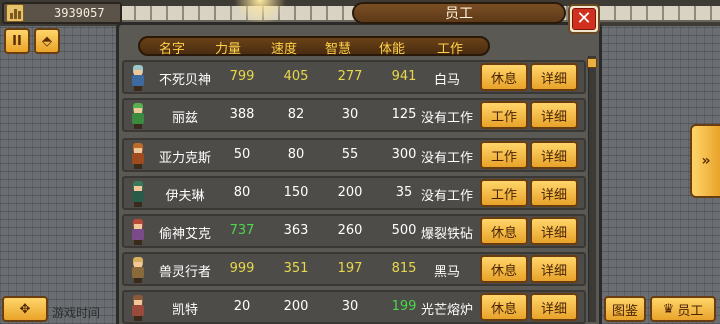  I want to click on move-icon: ✥, so click(25, 309).